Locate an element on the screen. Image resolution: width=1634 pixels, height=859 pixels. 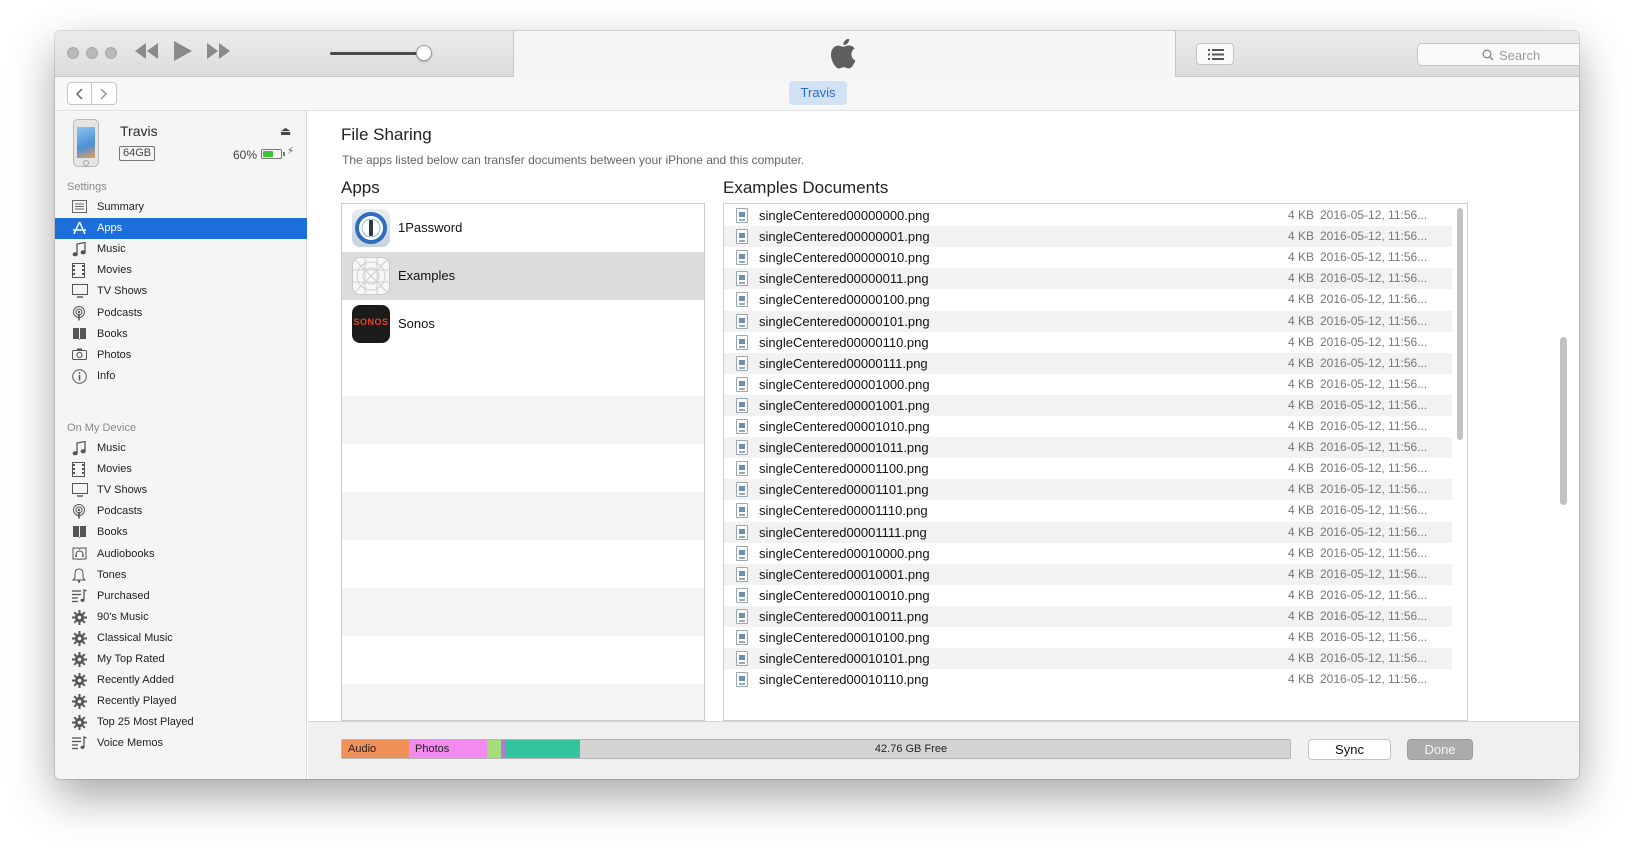
sidebar-item-voice-memos: Voice Memos is located at coordinates (181, 743).